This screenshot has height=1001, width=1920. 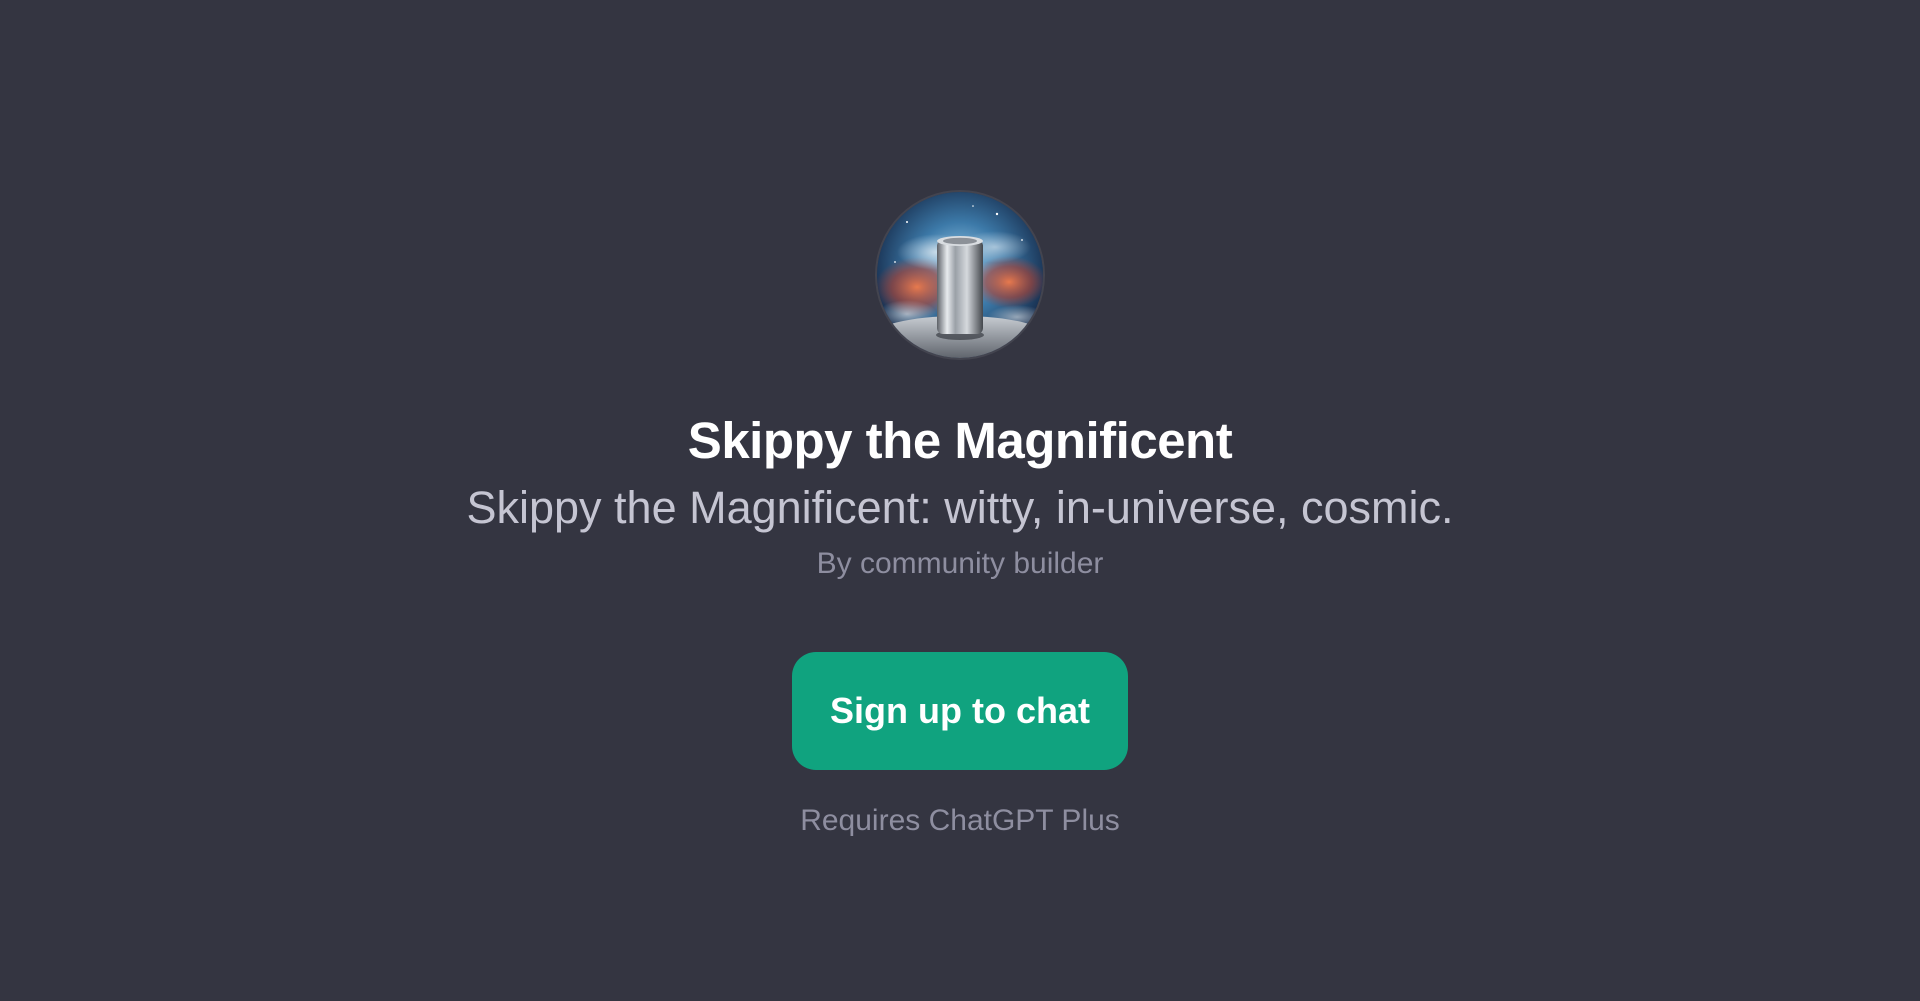 I want to click on sign-up-to-chat-button: Sign up to chat, so click(x=960, y=711).